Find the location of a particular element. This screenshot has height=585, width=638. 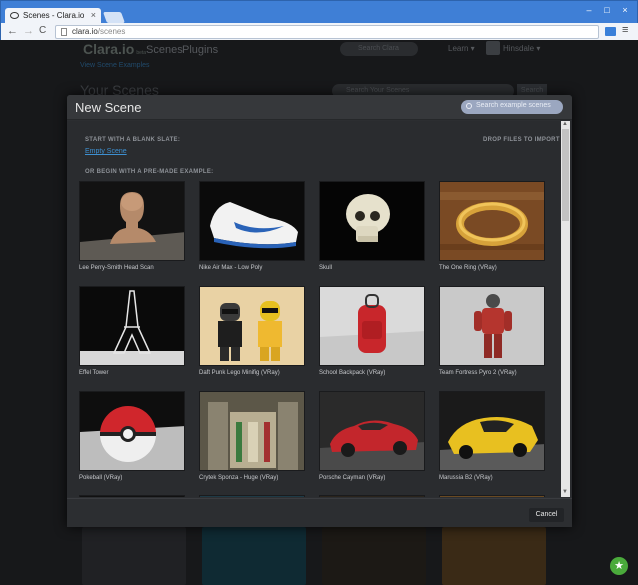

example-card-head-scan: Lee Perry-Smith Head Scan is located at coordinates (133, 226).